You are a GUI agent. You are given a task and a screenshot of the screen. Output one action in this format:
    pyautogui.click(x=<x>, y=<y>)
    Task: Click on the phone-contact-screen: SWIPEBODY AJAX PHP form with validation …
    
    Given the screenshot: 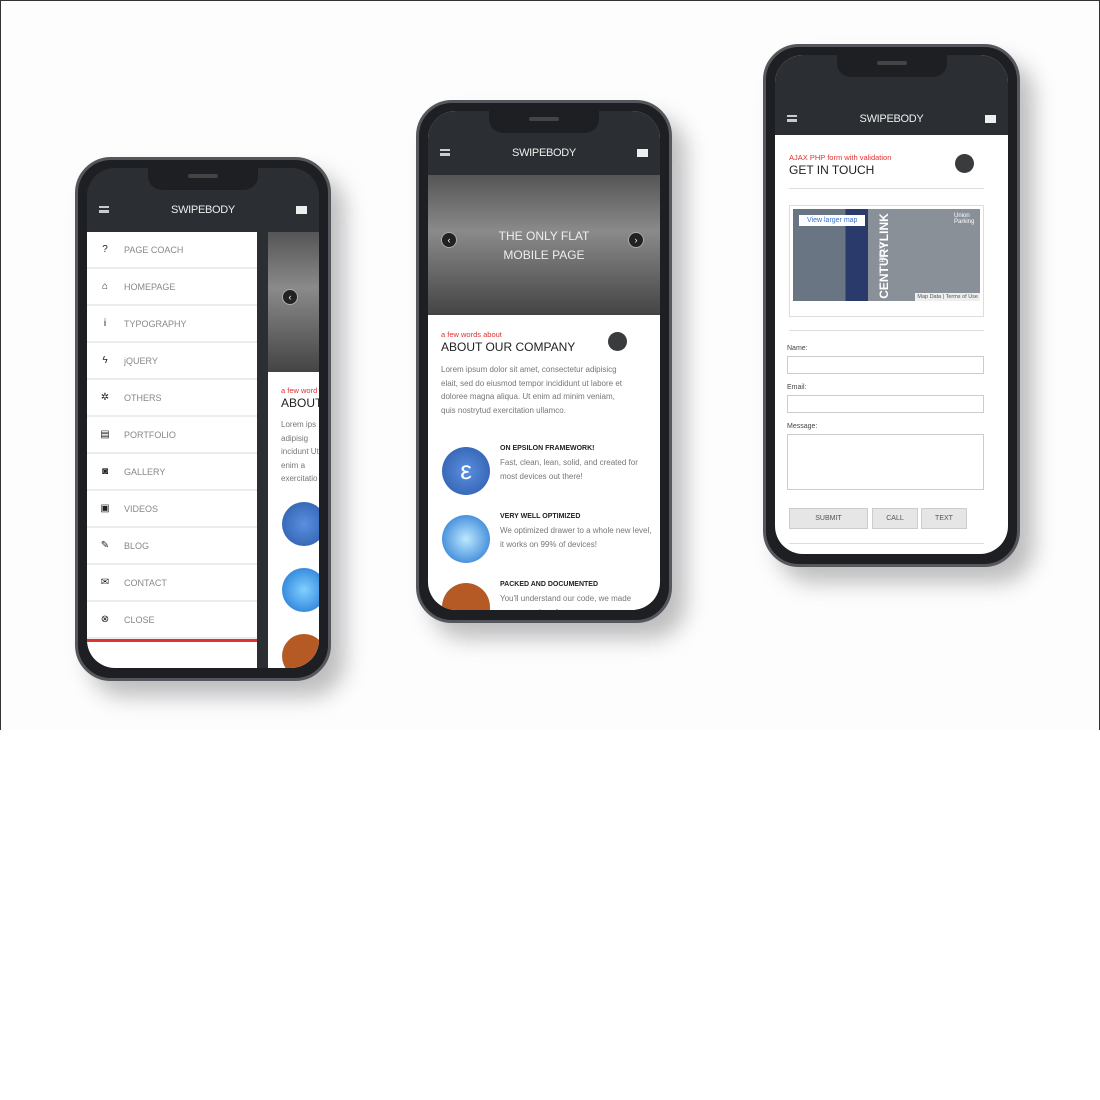 What is the action you would take?
    pyautogui.click(x=891, y=305)
    